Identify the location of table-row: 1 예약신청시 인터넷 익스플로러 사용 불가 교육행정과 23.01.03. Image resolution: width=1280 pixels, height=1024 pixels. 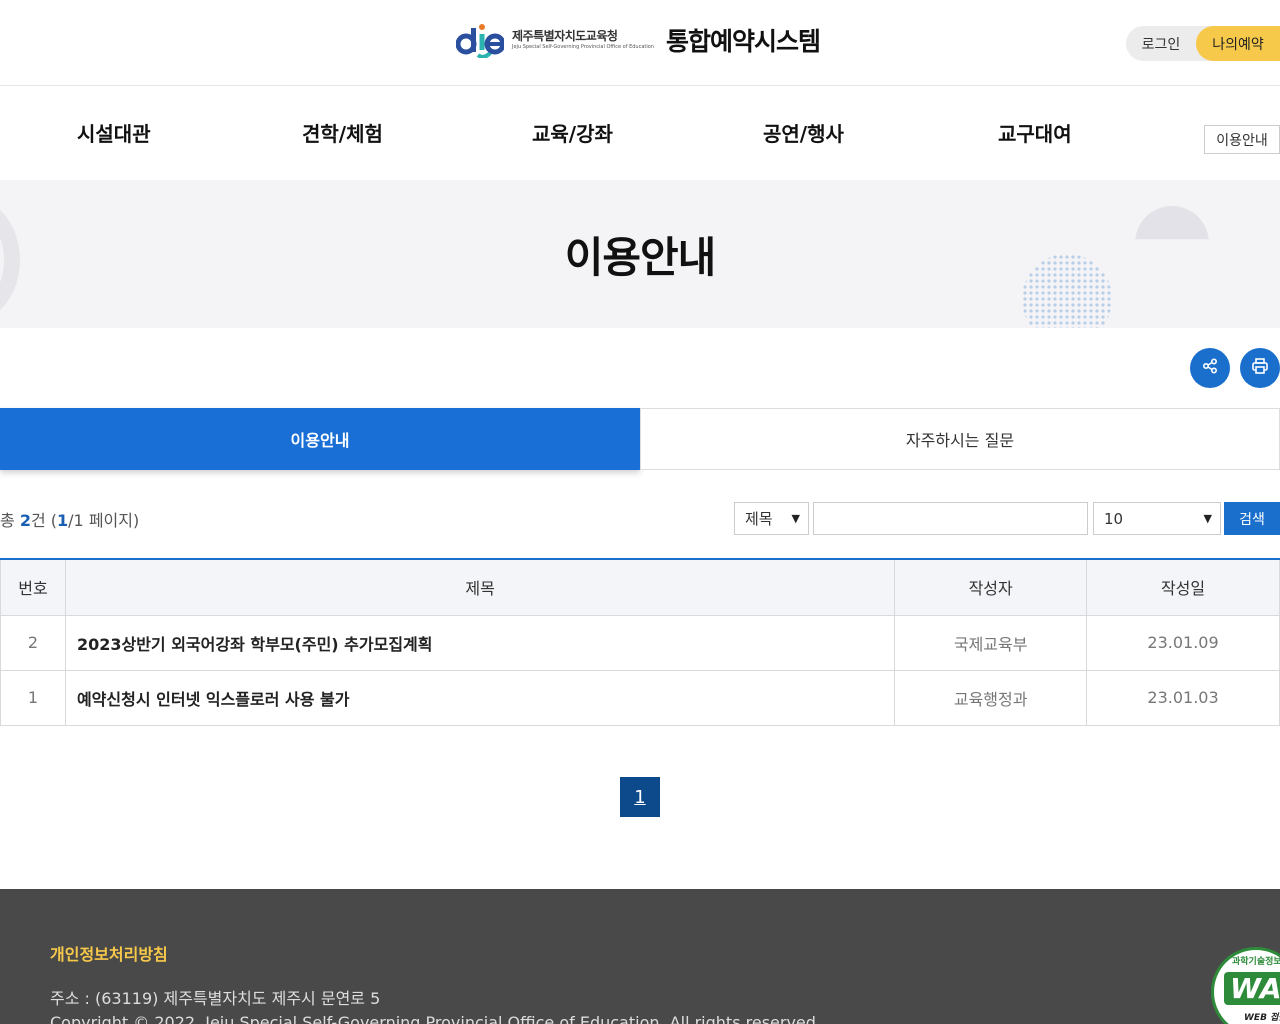
(640, 697).